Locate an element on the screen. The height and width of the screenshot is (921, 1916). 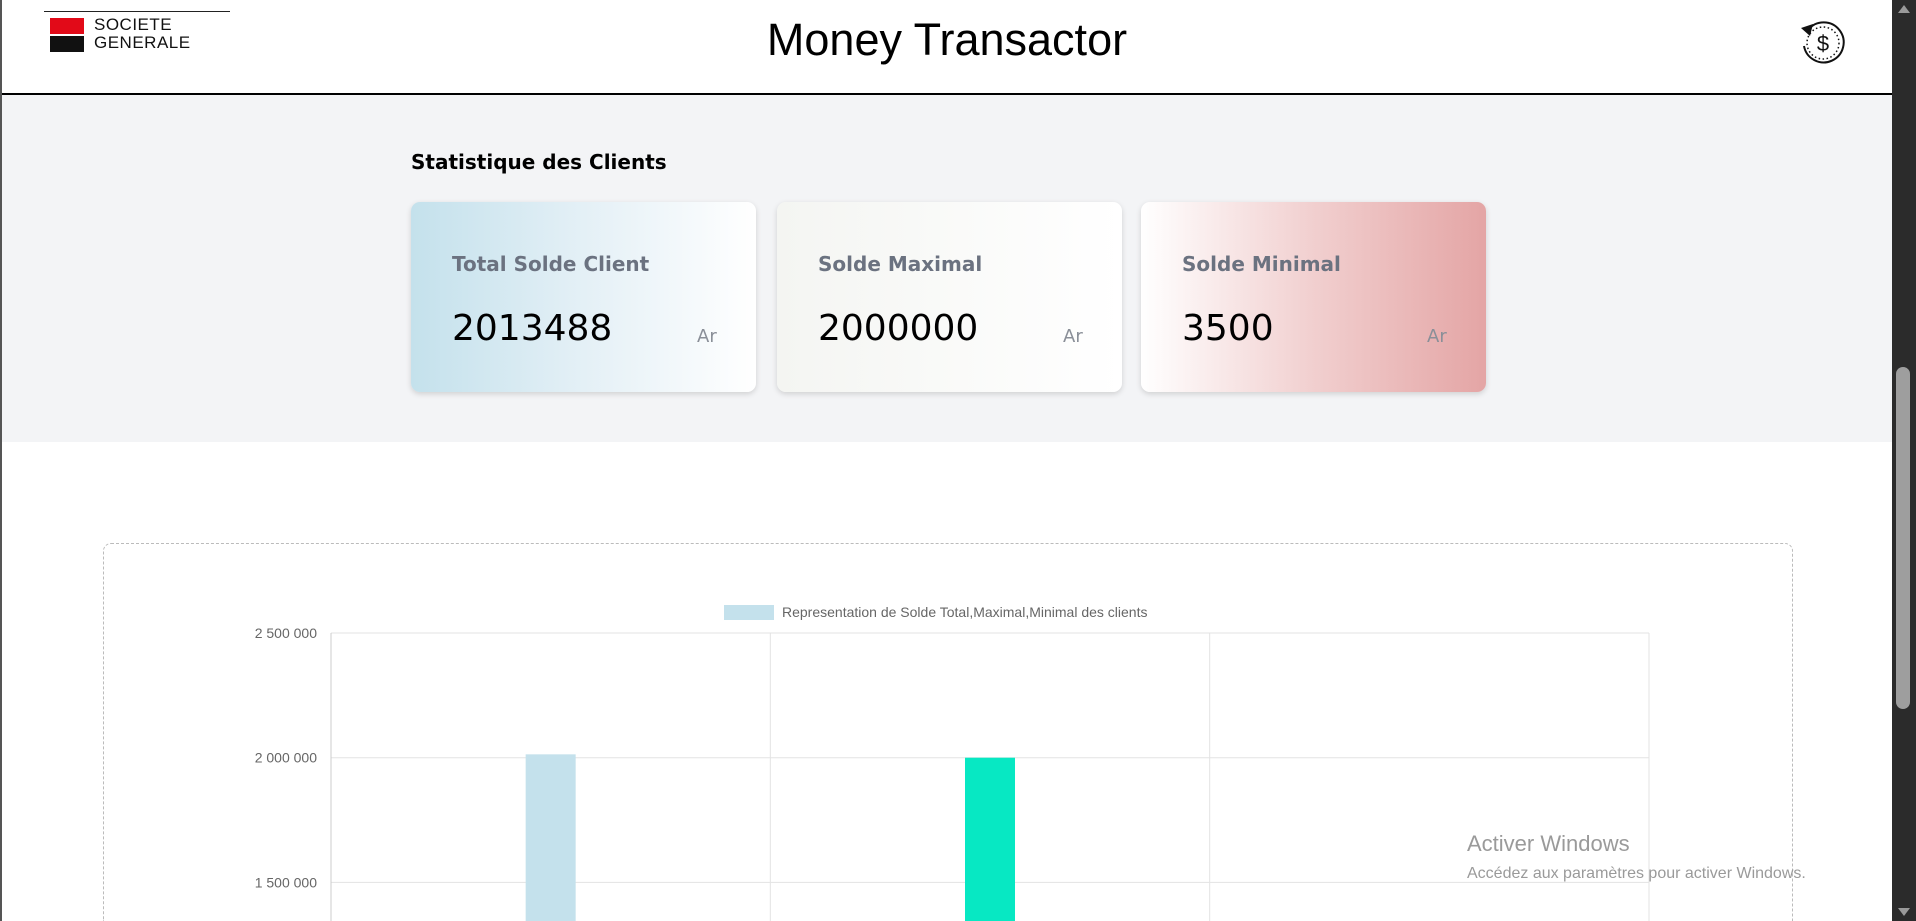
scroll-down-arrow-icon is located at coordinates (1904, 912).